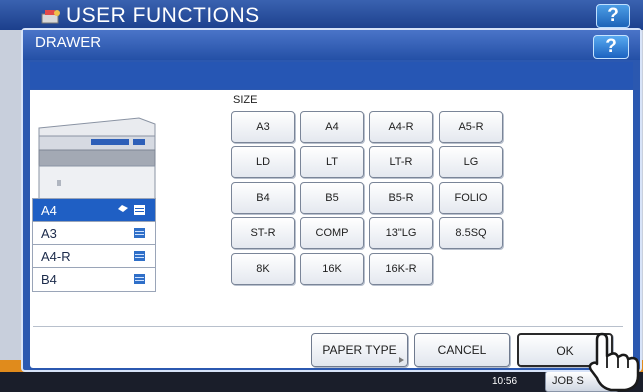  Describe the element at coordinates (614, 362) in the screenshot. I see `pointer-hand-icon` at that location.